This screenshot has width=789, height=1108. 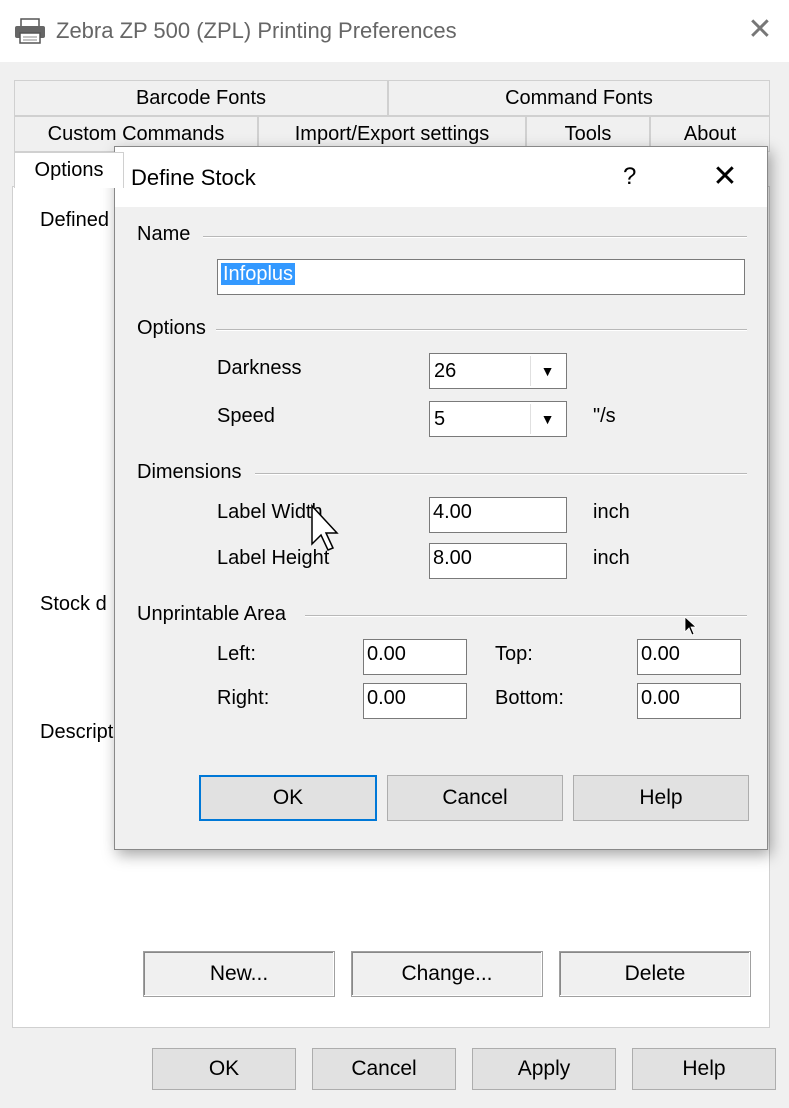 What do you see at coordinates (689, 657) in the screenshot?
I see `top-input: 0.00` at bounding box center [689, 657].